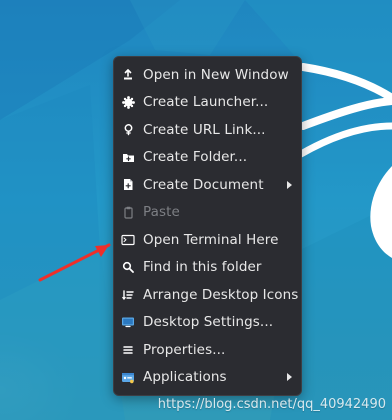 The width and height of the screenshot is (392, 420). I want to click on menu-item-paste: Paste, so click(207, 213).